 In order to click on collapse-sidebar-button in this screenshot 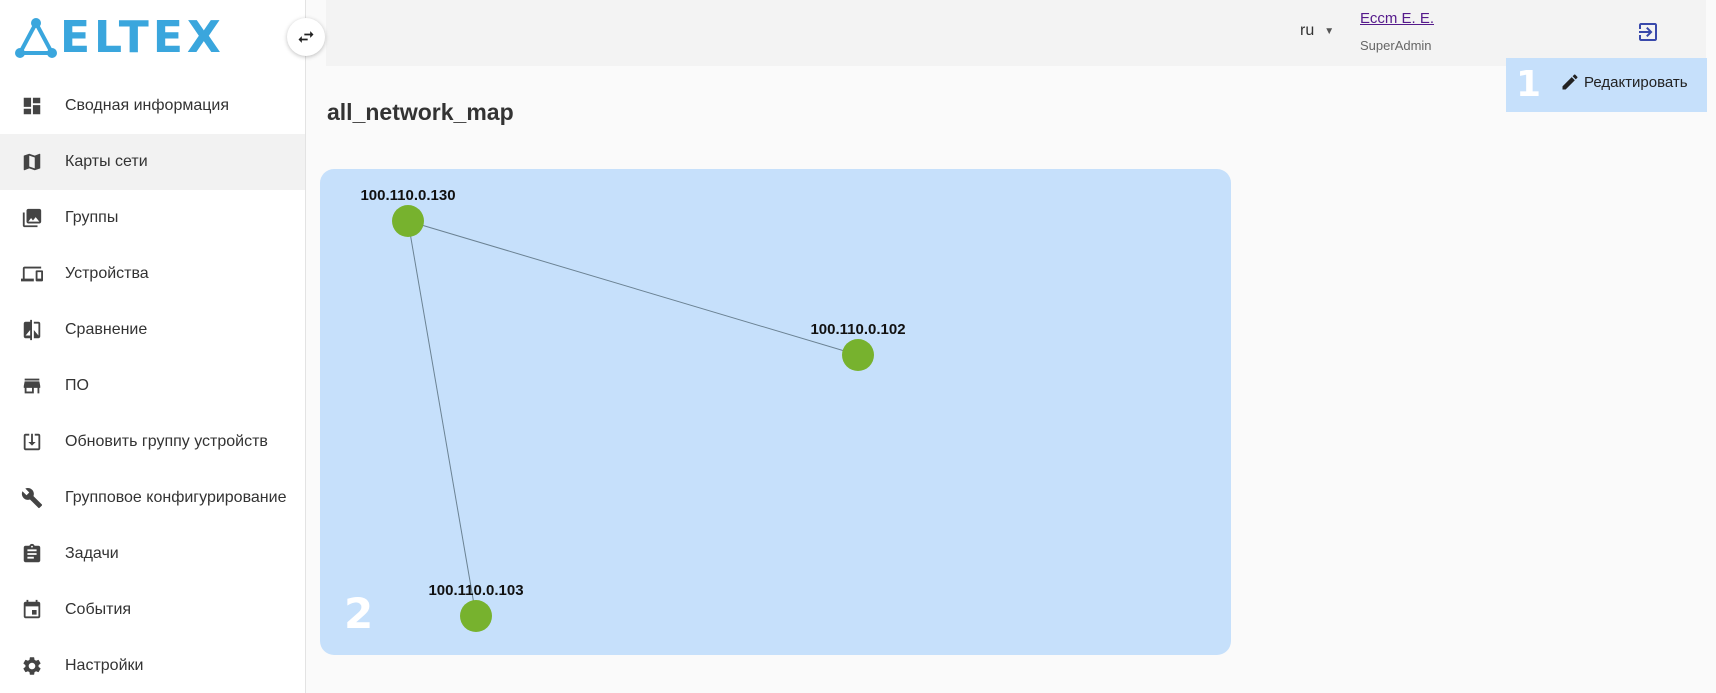, I will do `click(306, 37)`.